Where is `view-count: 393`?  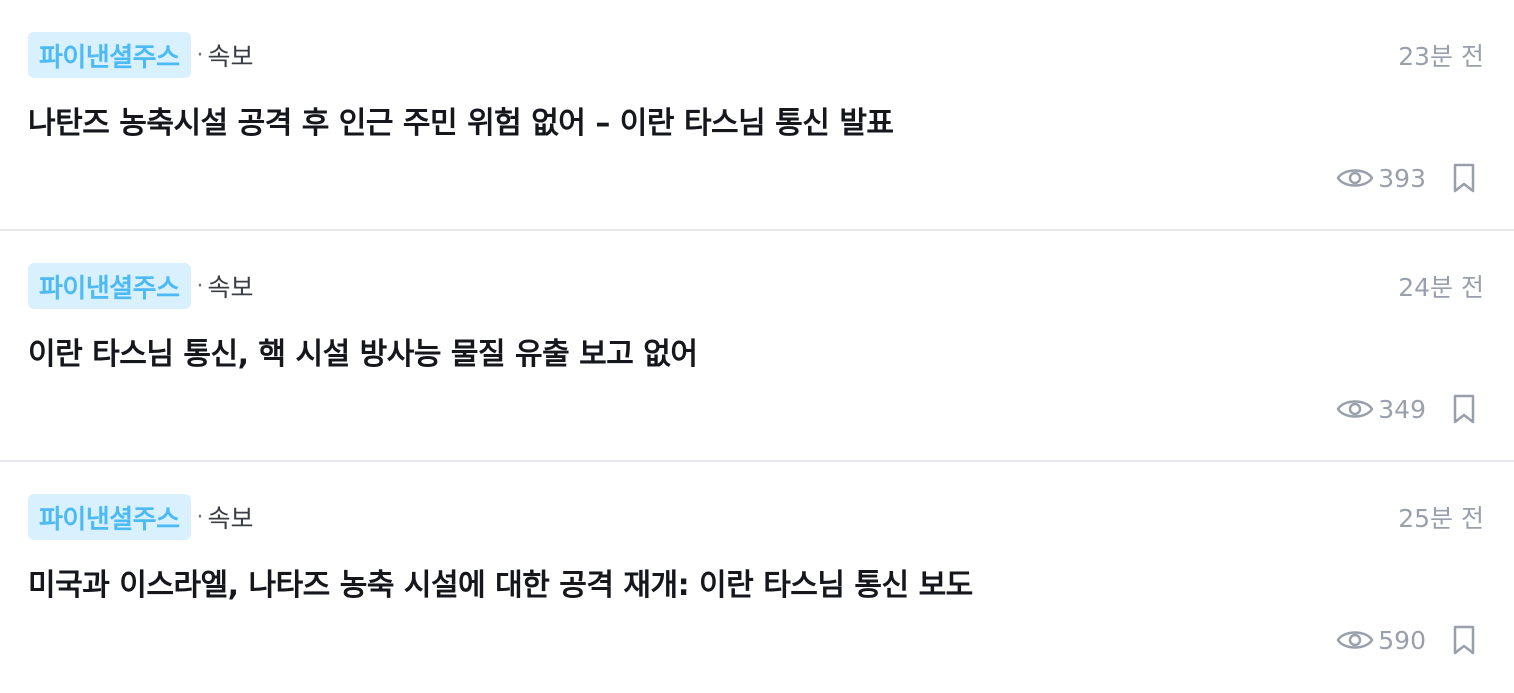
view-count: 393 is located at coordinates (1402, 178).